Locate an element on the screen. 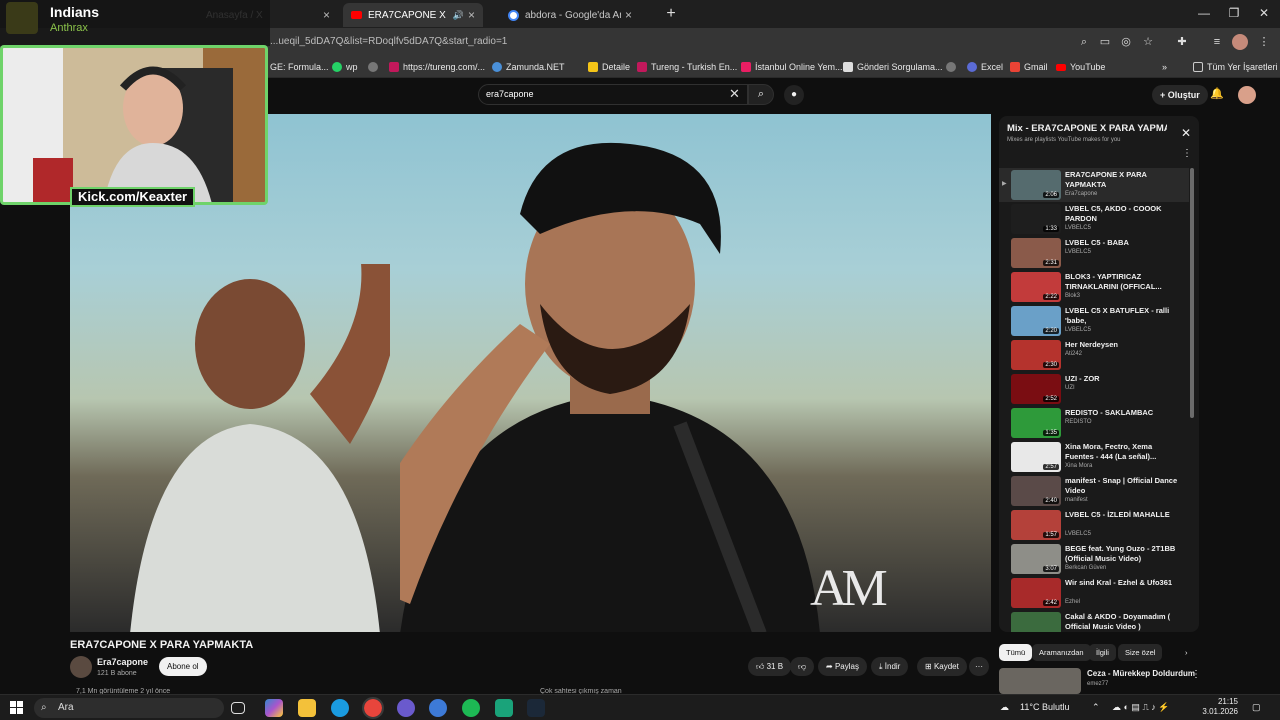 Image resolution: width=1280 pixels, height=720 pixels. chip-all: Tümü is located at coordinates (1016, 652).